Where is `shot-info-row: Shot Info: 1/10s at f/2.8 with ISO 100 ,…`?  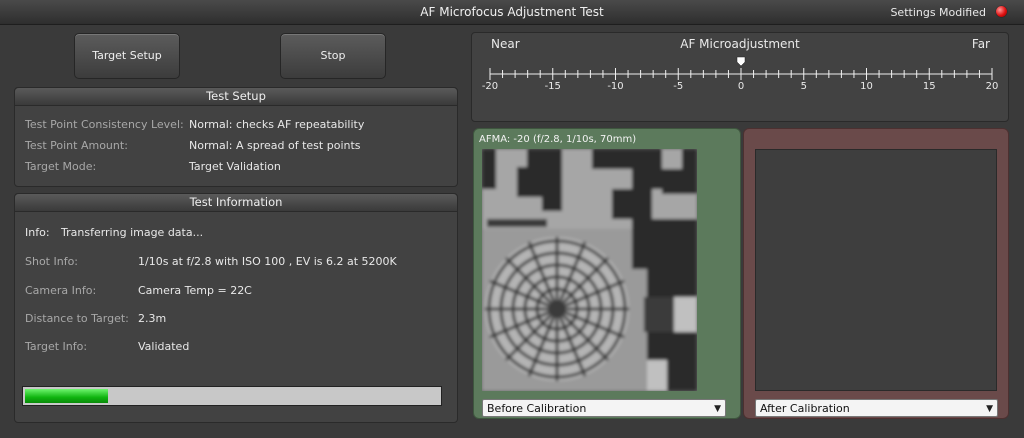 shot-info-row: Shot Info: 1/10s at f/2.8 with ISO 100 ,… is located at coordinates (211, 261).